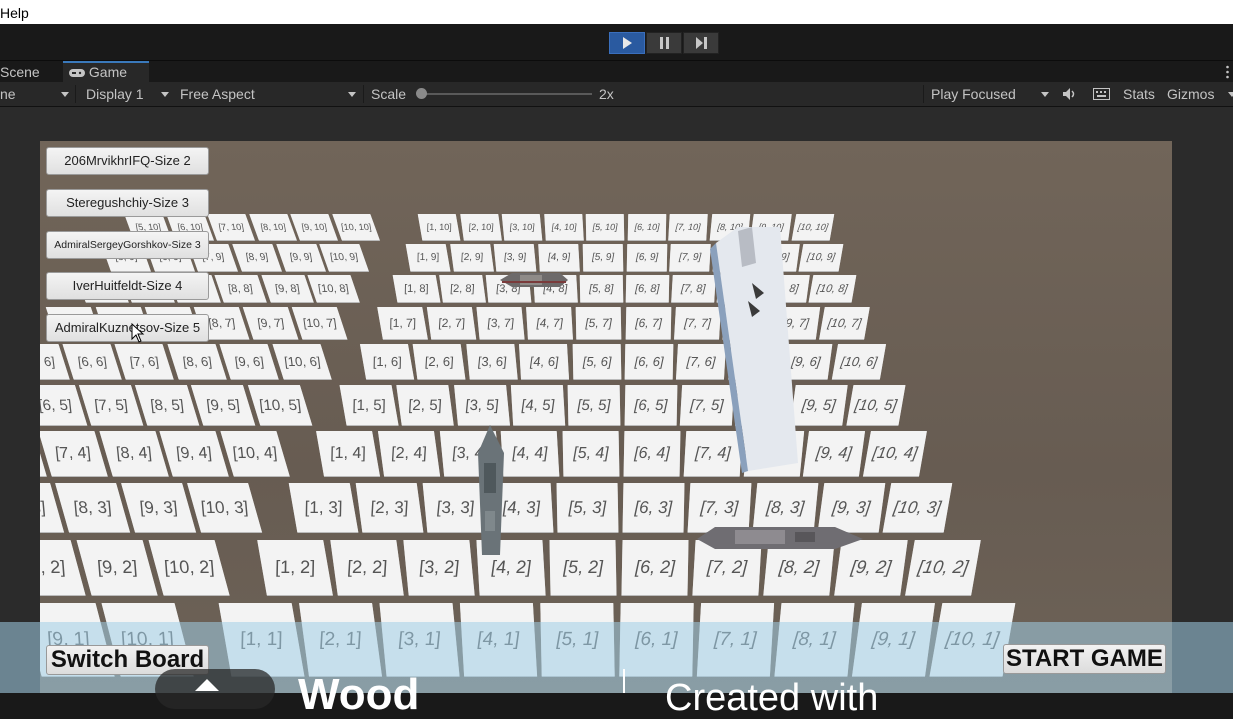  Describe the element at coordinates (471, 257) in the screenshot. I see `board-cell: [2, 9]` at that location.